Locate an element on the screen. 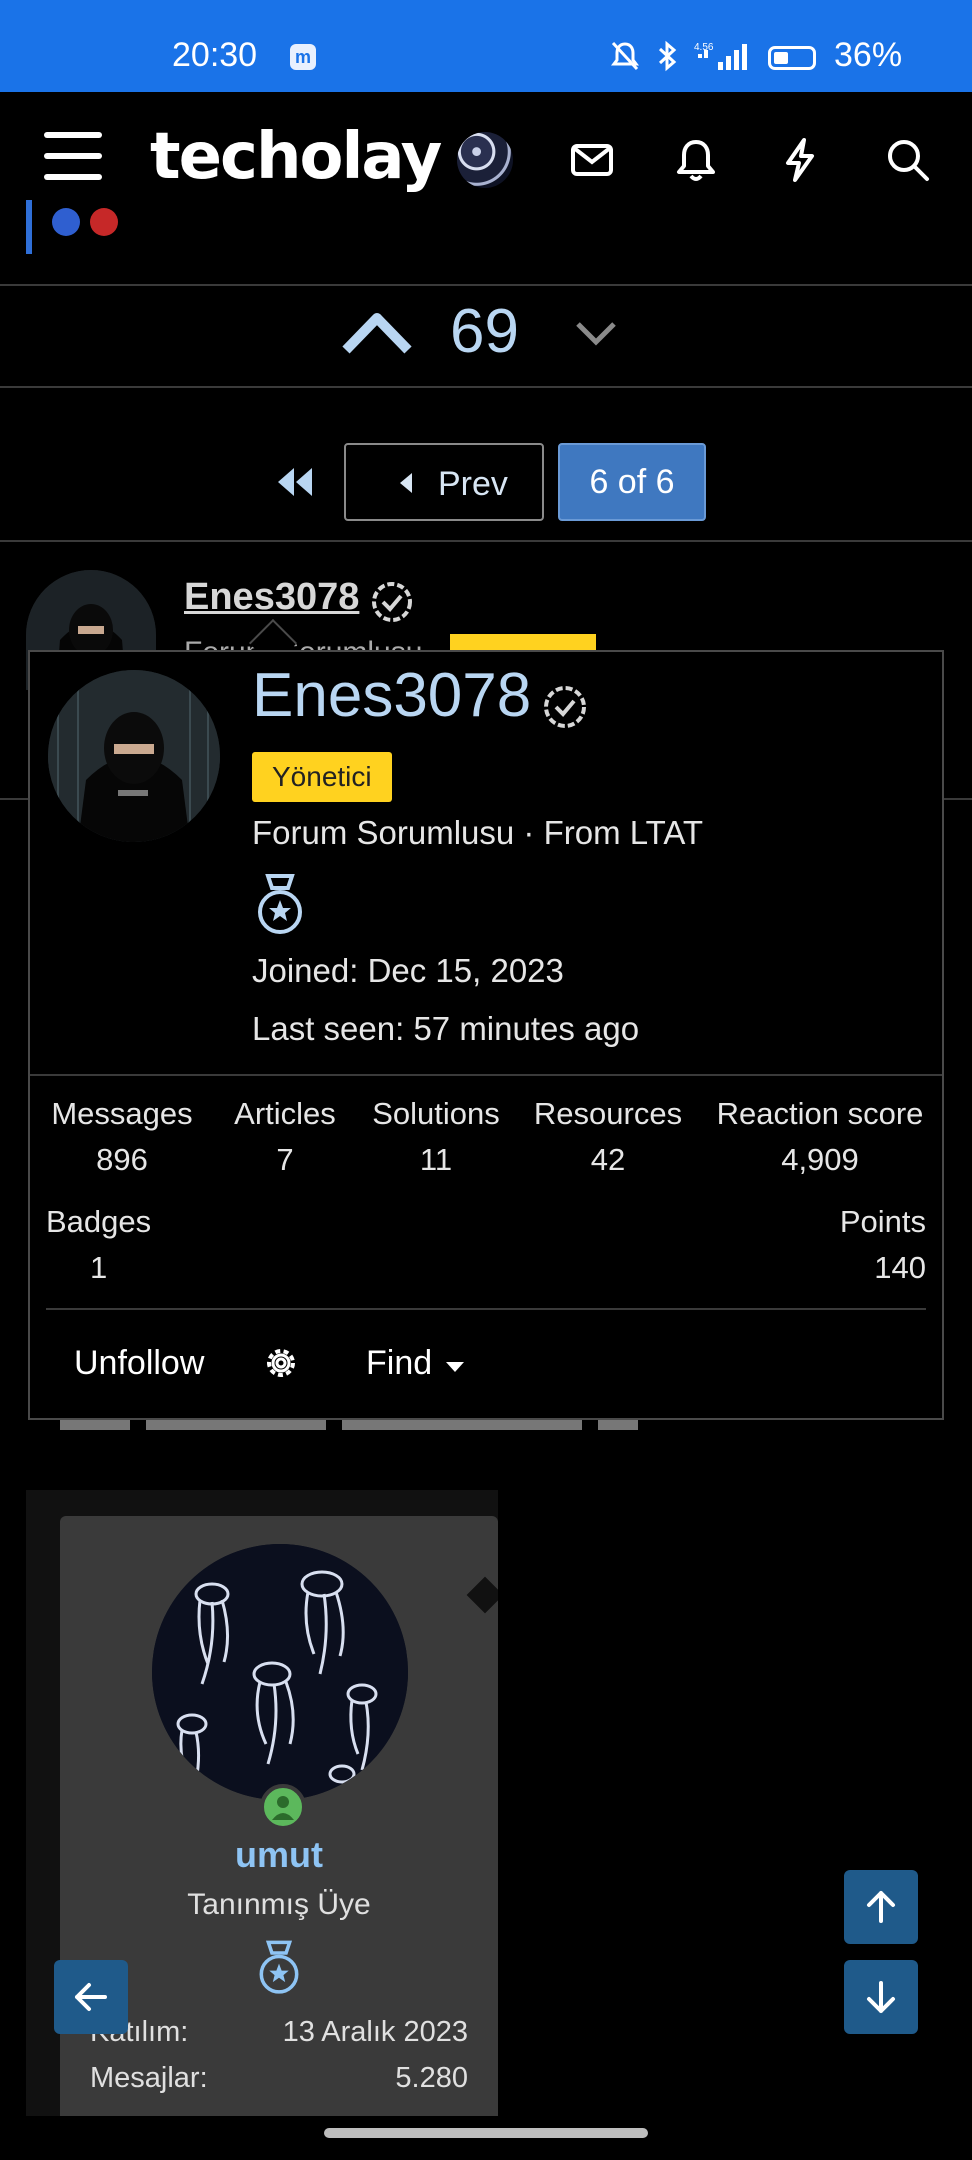 Image resolution: width=972 pixels, height=2160 pixels. stat-solutions: Solutions 11 is located at coordinates (436, 1137).